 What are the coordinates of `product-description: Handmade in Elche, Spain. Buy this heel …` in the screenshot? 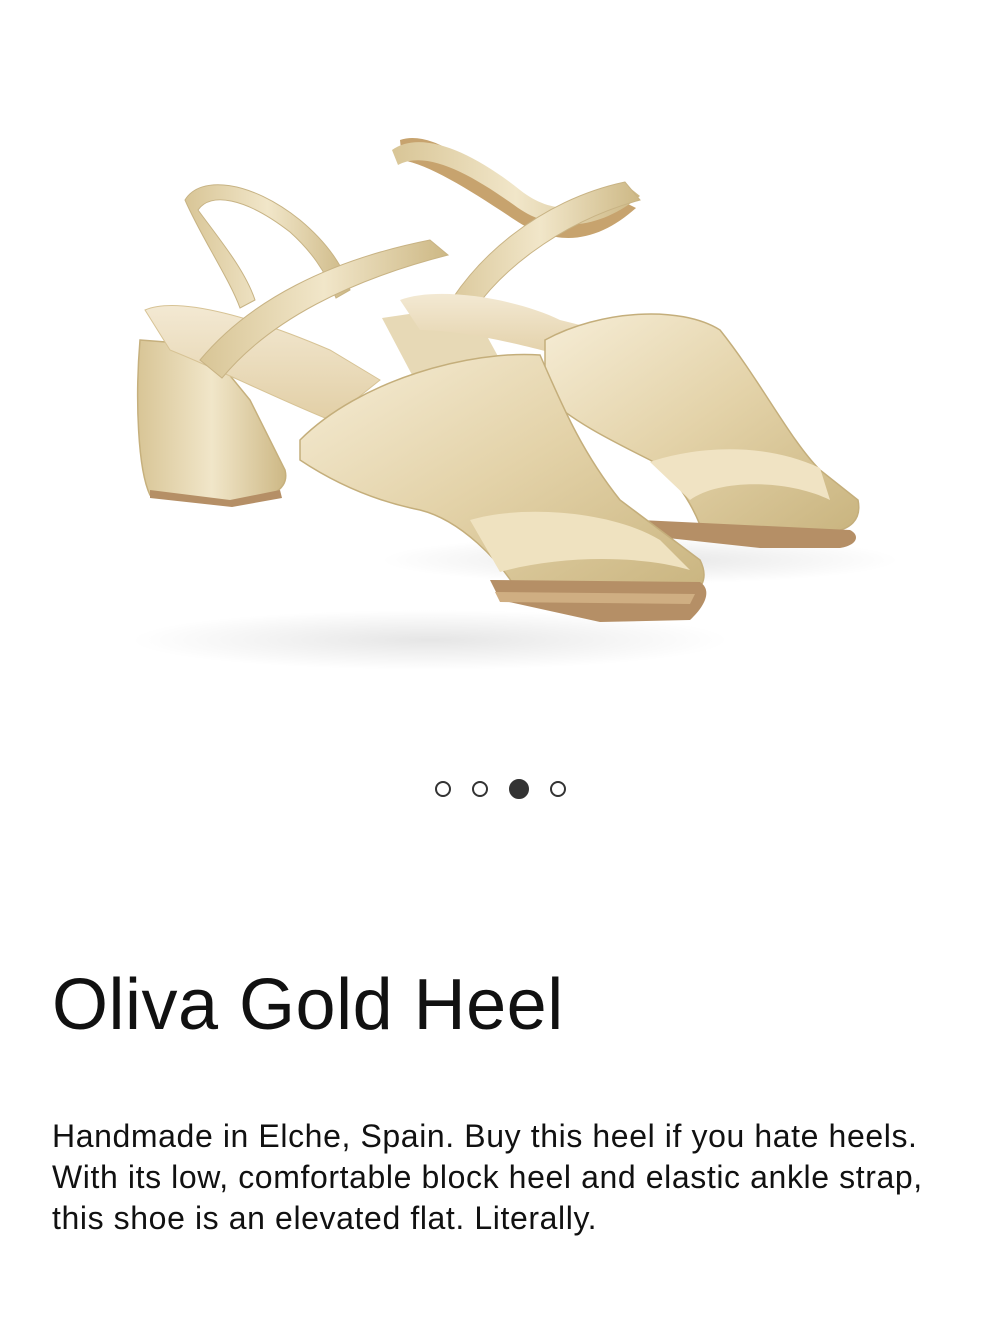 It's located at (487, 1177).